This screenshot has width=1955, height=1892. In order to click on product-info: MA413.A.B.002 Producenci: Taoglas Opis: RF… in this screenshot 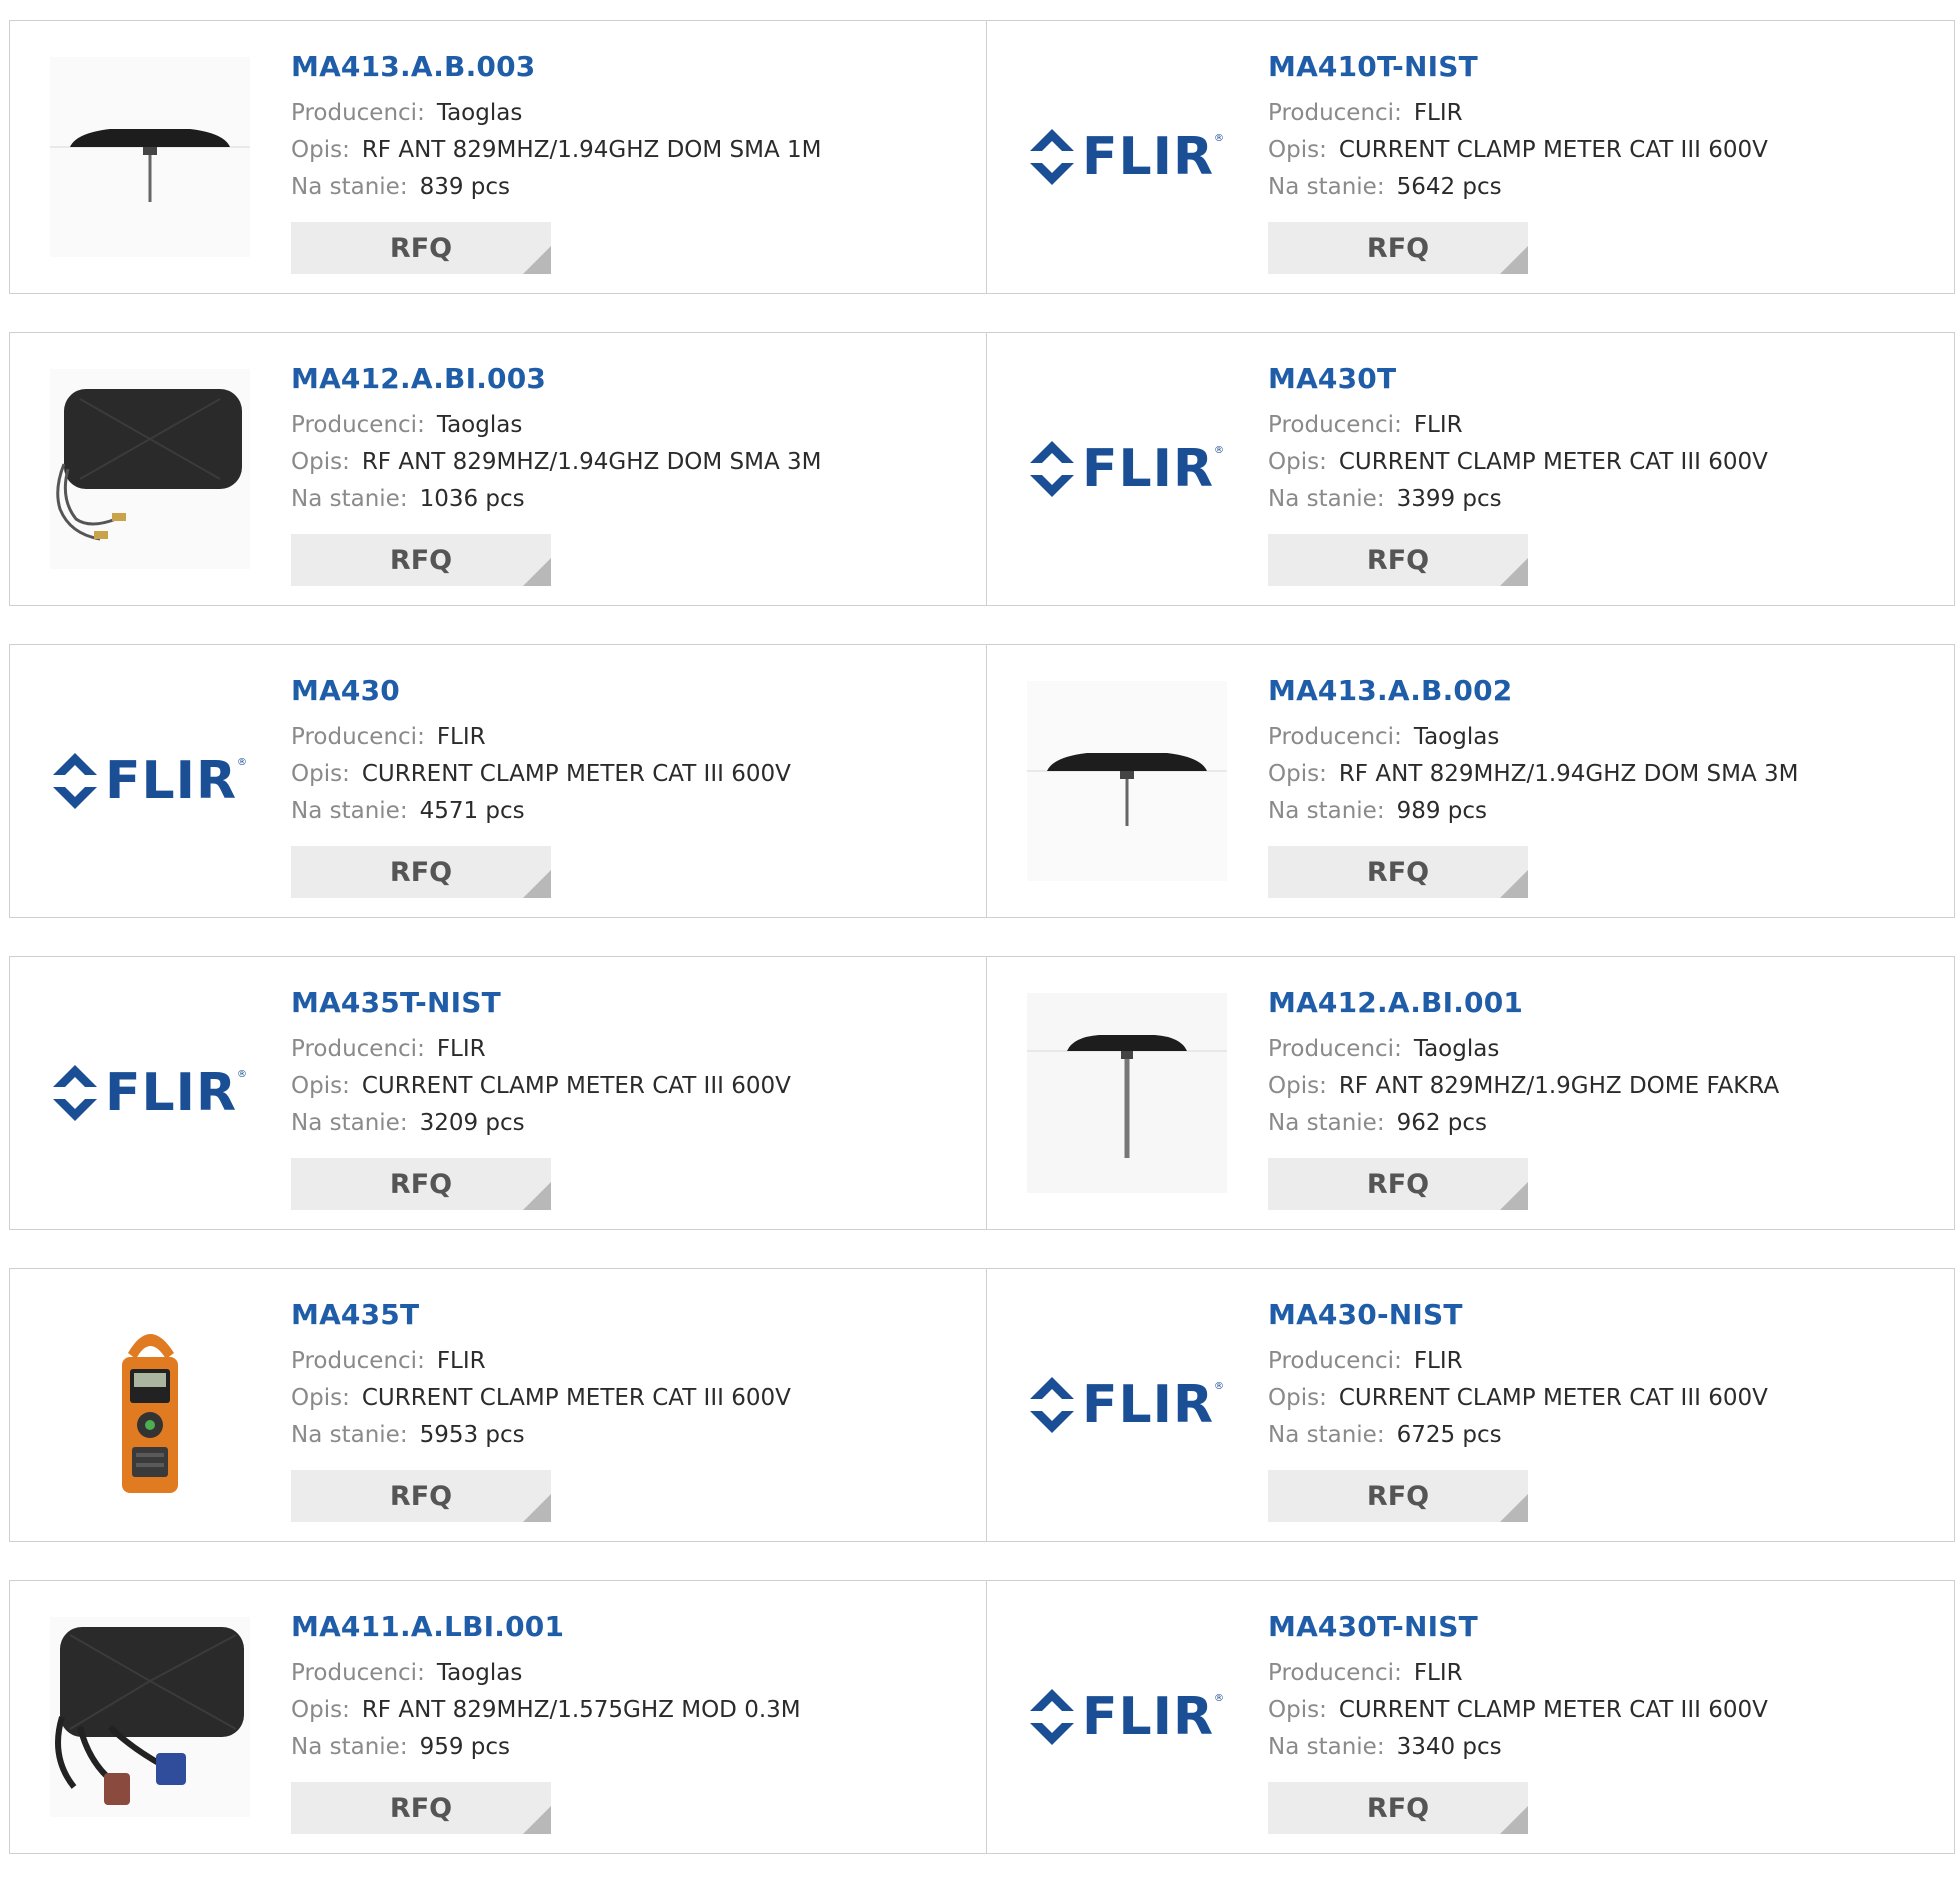, I will do `click(1533, 751)`.